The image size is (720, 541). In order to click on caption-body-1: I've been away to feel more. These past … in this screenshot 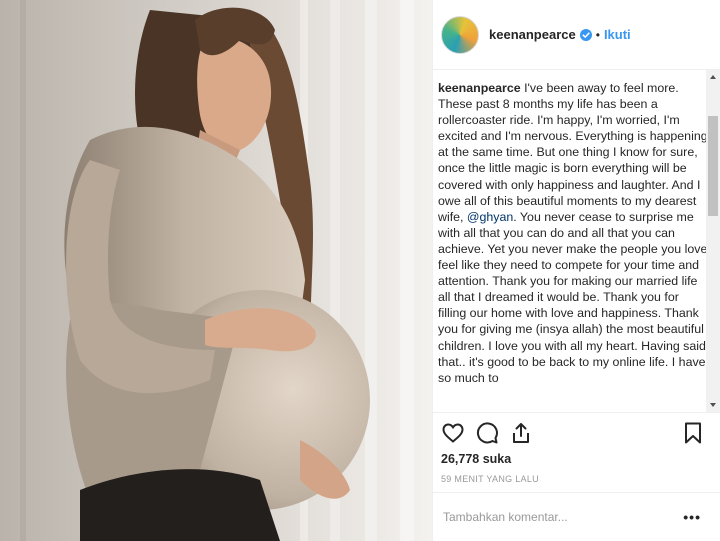, I will do `click(573, 152)`.